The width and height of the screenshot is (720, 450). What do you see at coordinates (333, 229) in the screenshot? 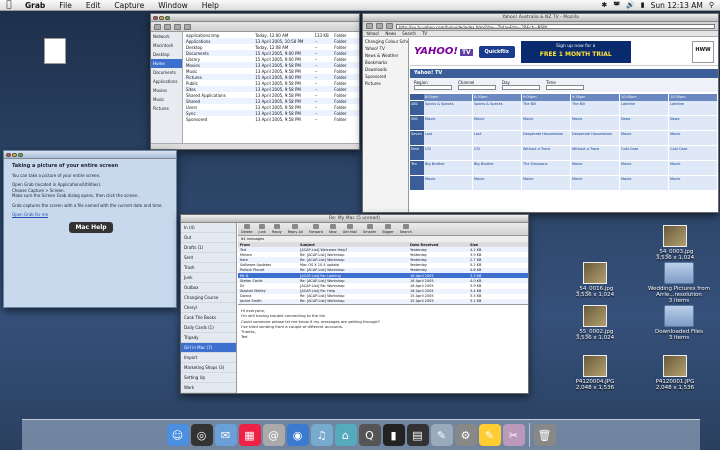
I see `toolbar-button: New` at bounding box center [333, 229].